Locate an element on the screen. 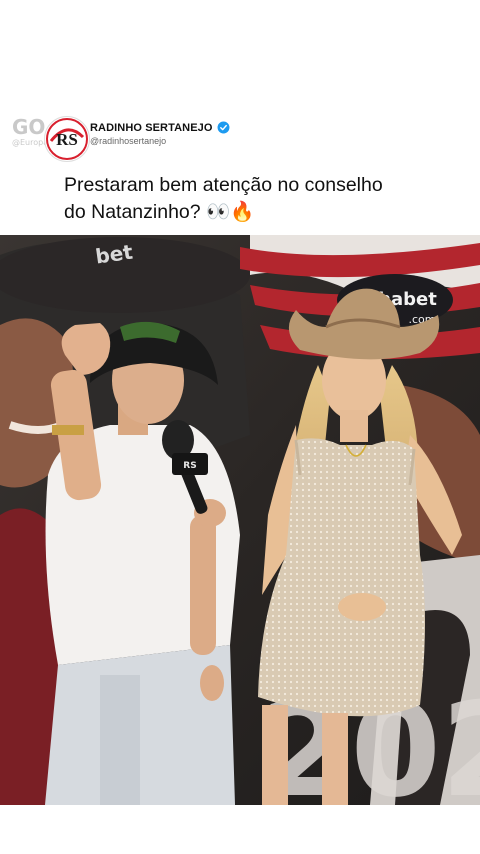 The height and width of the screenshot is (854, 480). account-info: RADINHO SERTANEJO @radinhosertanejo is located at coordinates (160, 133).